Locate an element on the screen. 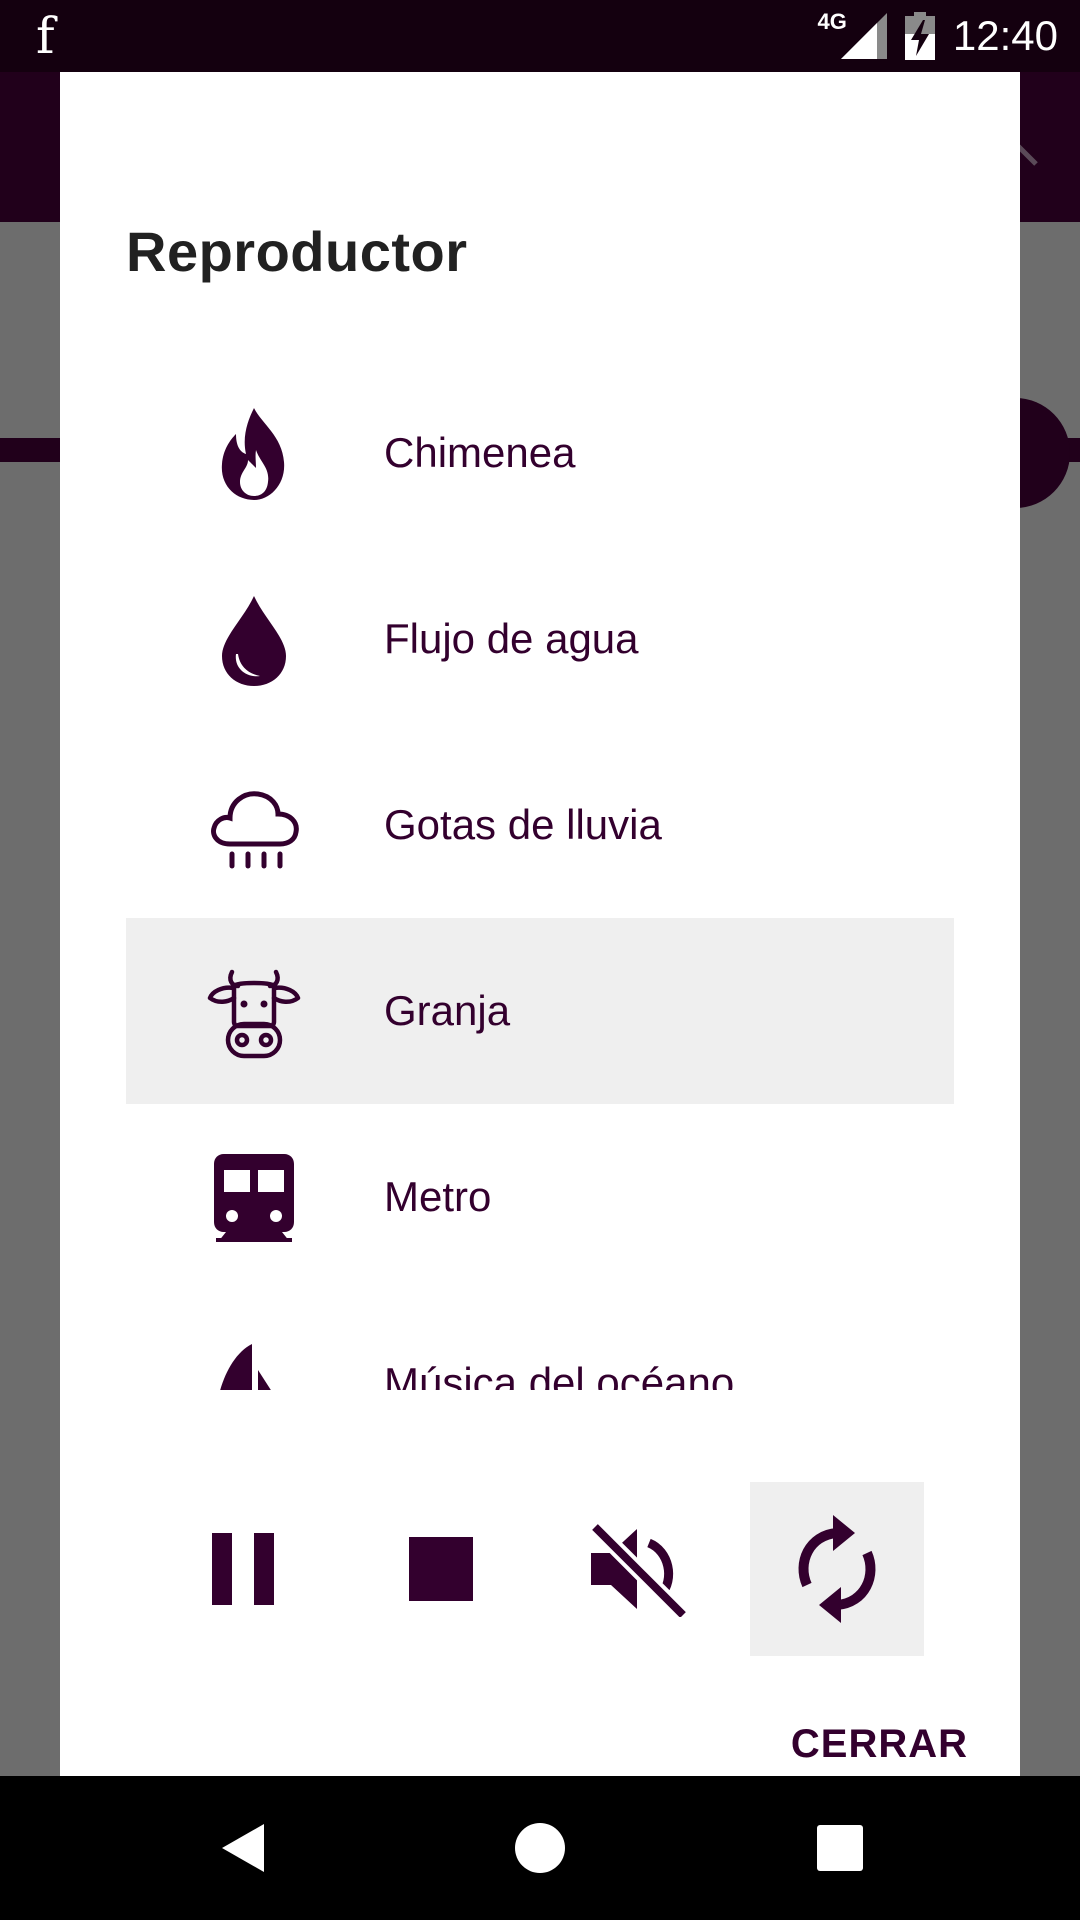  recents-icon is located at coordinates (840, 1848).